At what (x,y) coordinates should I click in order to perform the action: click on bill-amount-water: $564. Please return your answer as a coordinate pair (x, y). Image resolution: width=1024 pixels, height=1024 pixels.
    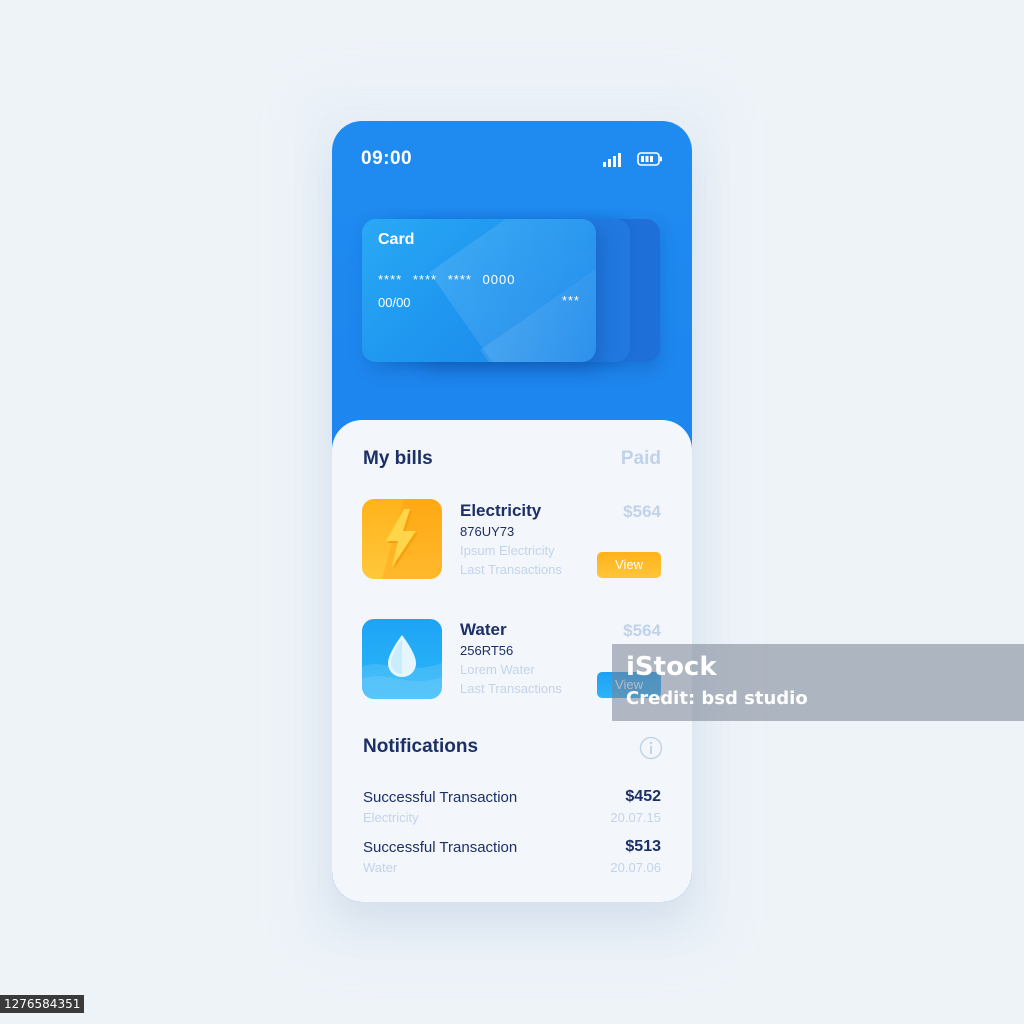
    Looking at the image, I should click on (642, 630).